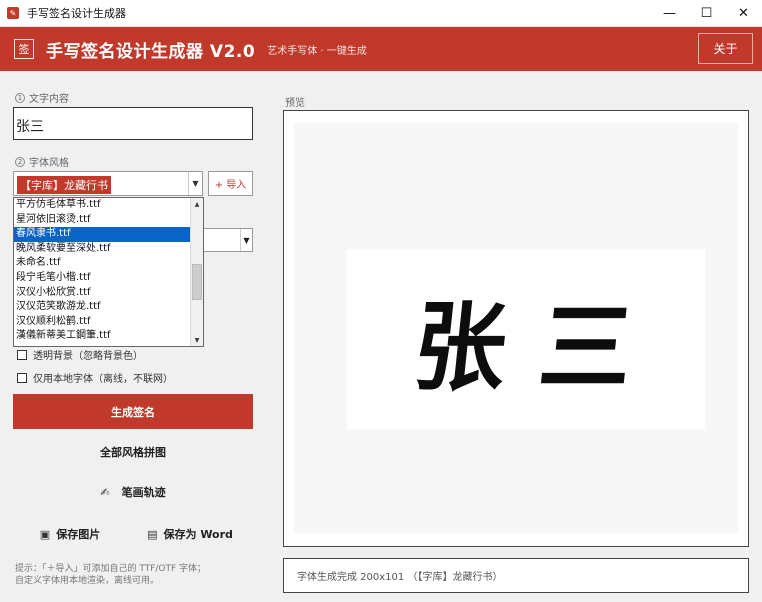  I want to click on save-icon: ▣, so click(45, 534).